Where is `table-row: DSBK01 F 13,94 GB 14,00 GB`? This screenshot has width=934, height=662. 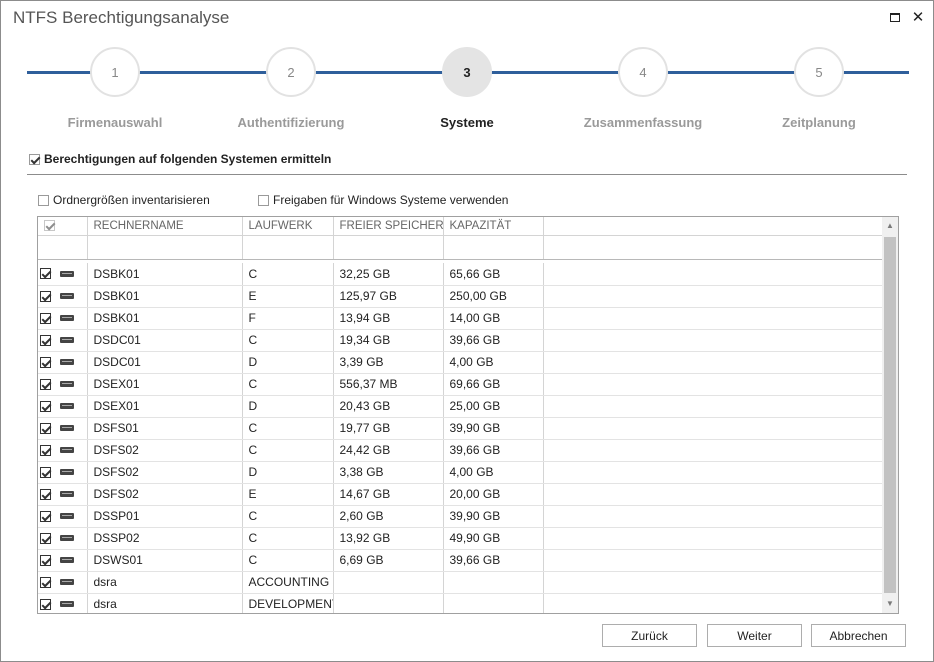
table-row: DSBK01 F 13,94 GB 14,00 GB is located at coordinates (460, 318).